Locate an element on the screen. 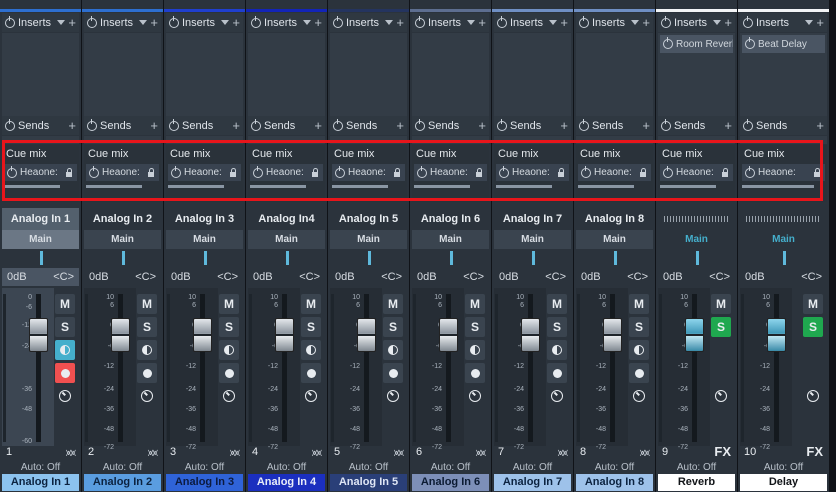 The image size is (836, 492). inserts-header: Inserts + is located at coordinates (122, 22).